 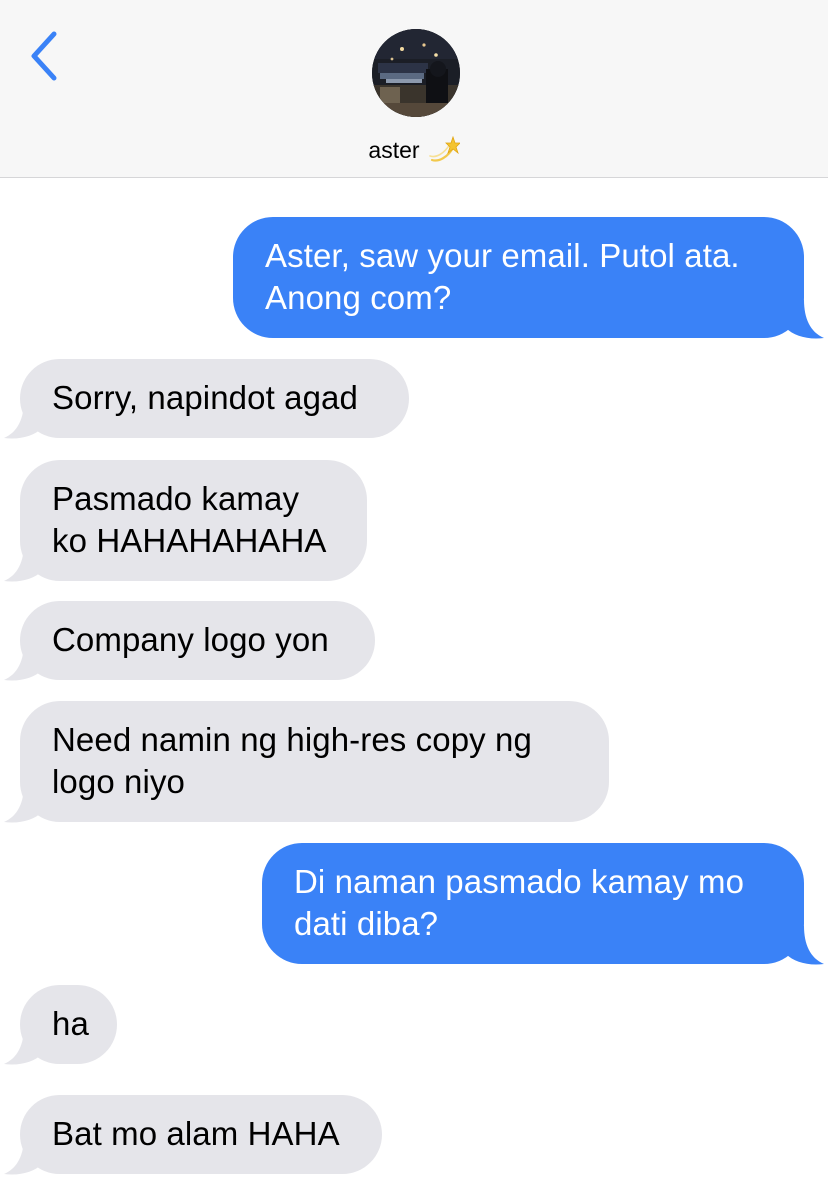 I want to click on contact-name: aster, so click(x=394, y=149).